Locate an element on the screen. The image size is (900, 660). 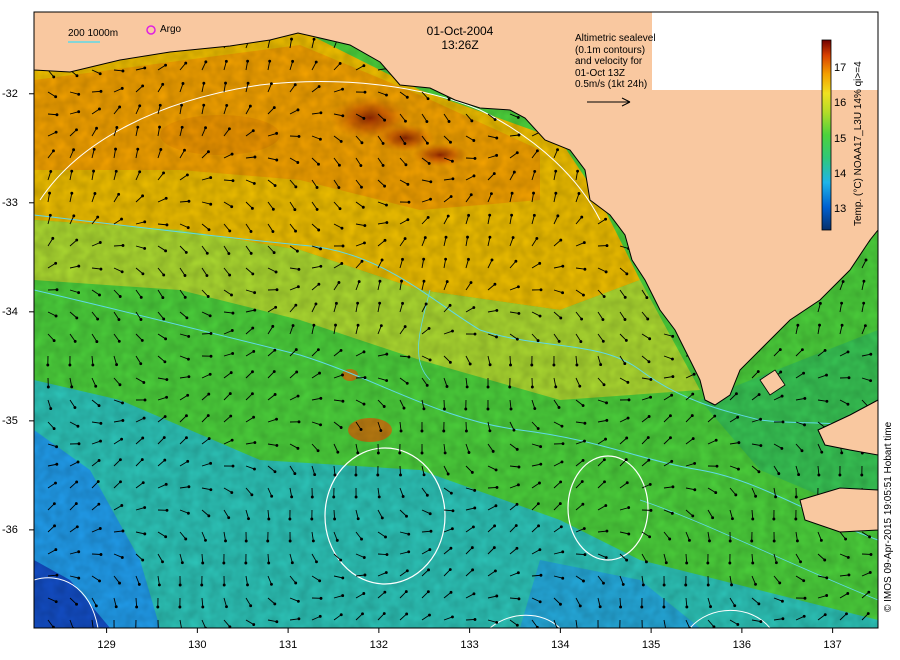
legend-line: 01-Oct 13Z is located at coordinates (600, 73).